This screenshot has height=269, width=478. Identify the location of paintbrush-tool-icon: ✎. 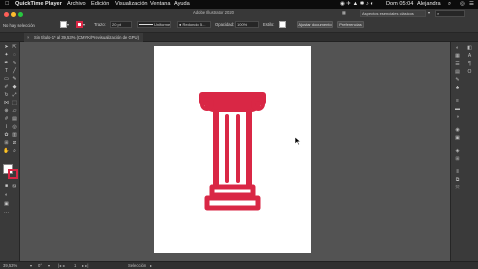
(14, 79).